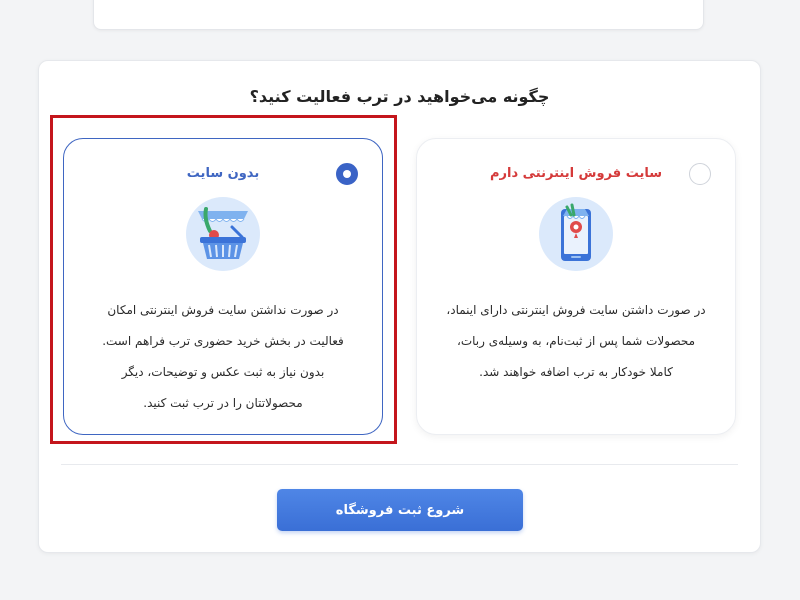  I want to click on previous-card, so click(398, 15).